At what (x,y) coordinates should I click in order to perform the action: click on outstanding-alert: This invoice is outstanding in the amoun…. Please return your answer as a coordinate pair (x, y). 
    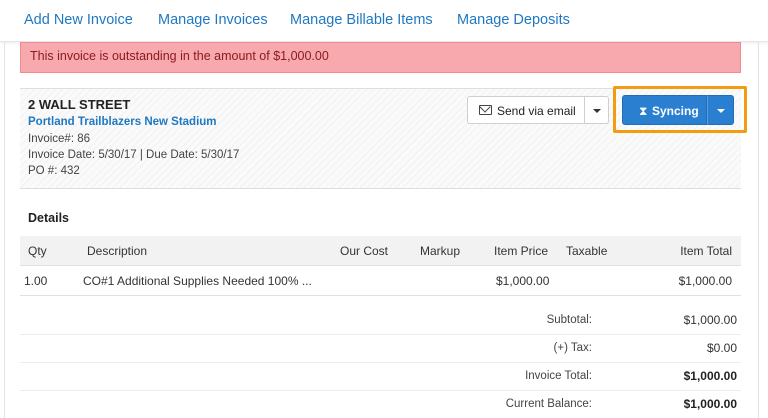
    Looking at the image, I should click on (380, 57).